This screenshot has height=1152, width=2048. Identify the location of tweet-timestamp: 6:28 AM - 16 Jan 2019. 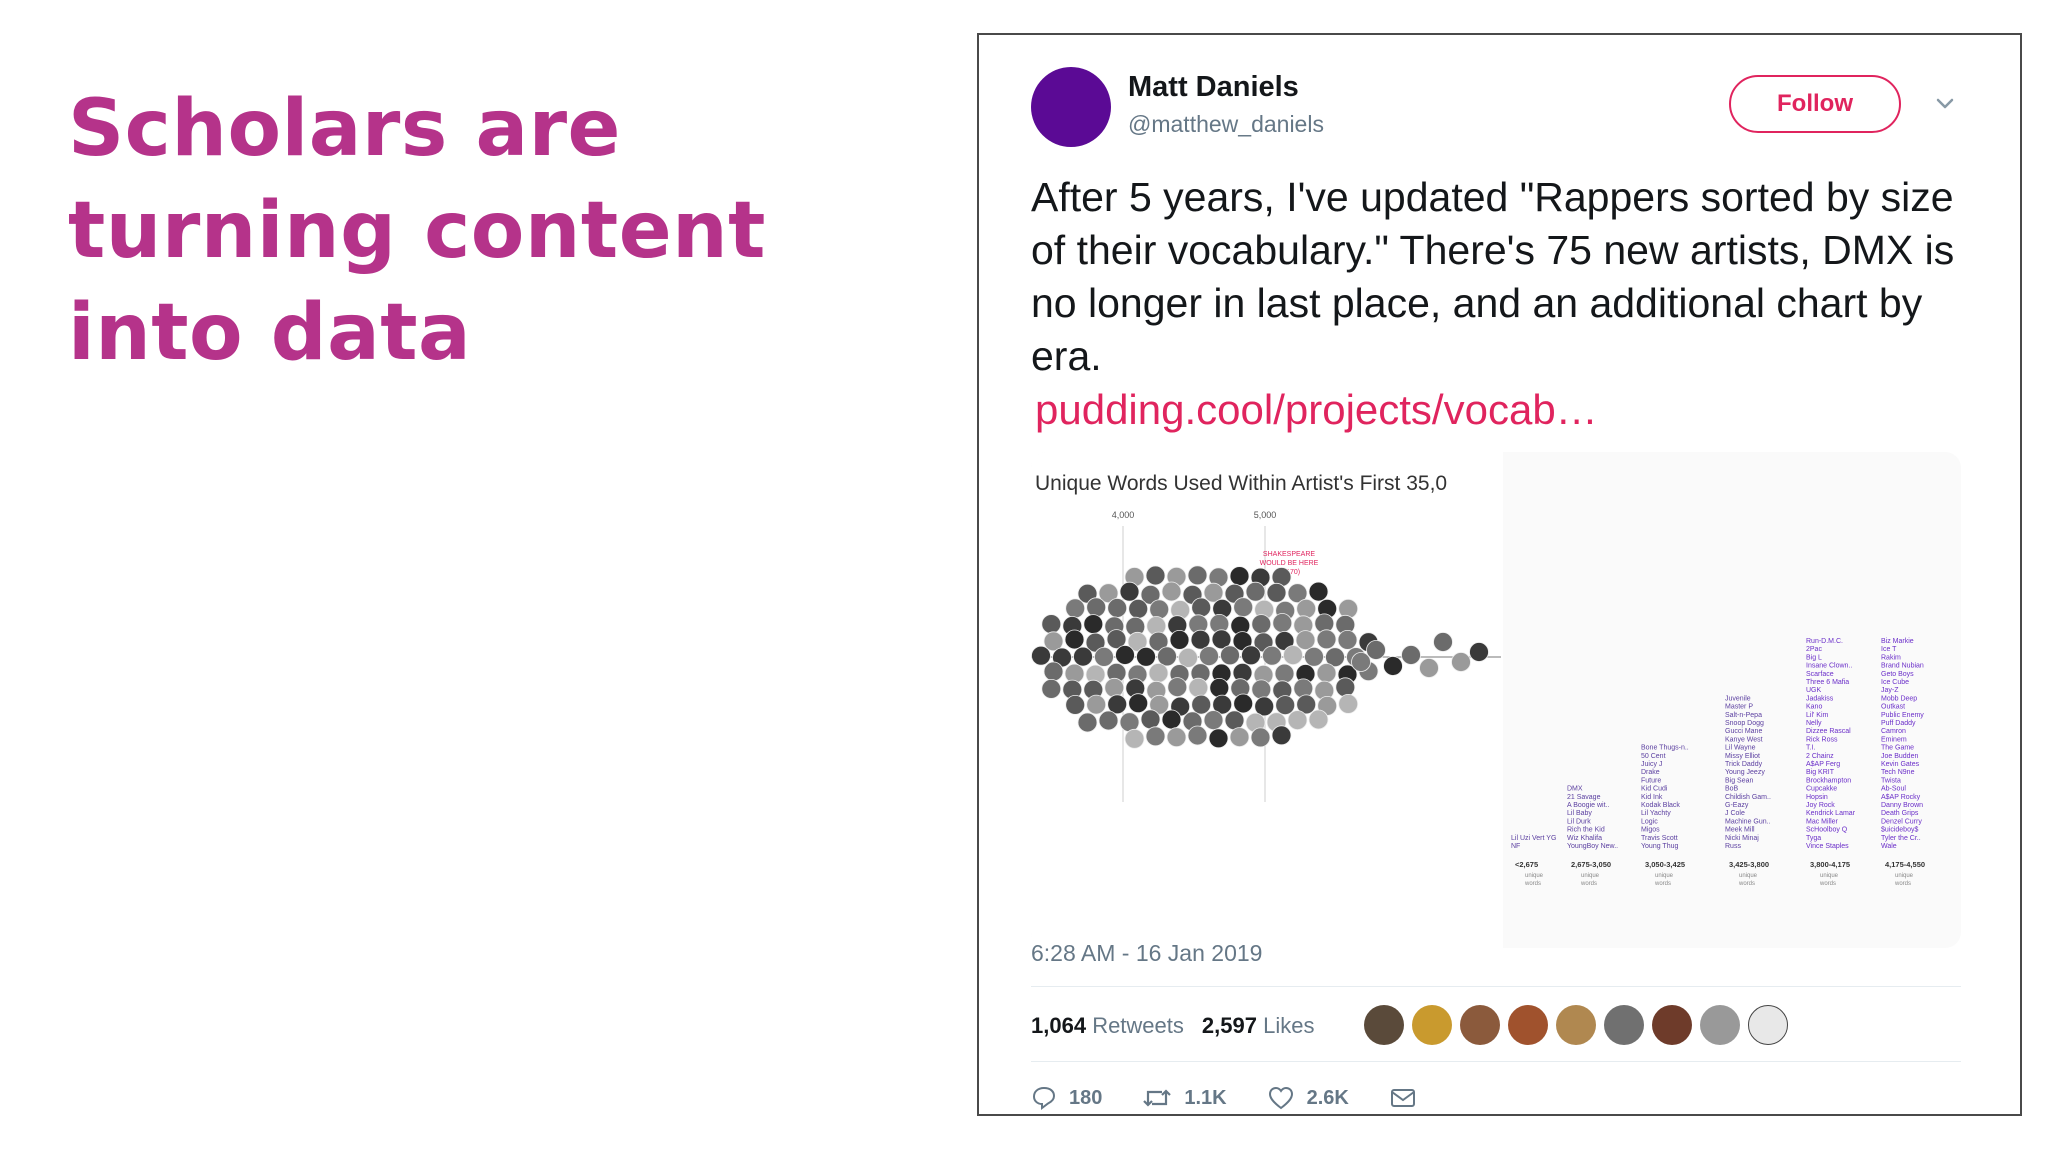
(1146, 953).